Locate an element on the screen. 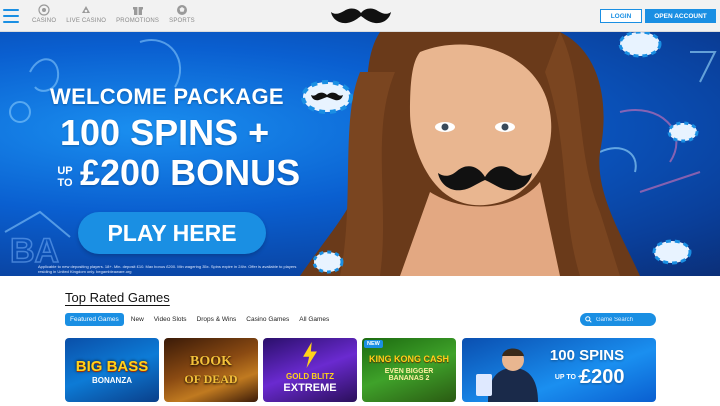 This screenshot has height=406, width=720. nav-item-sports: SPORTS is located at coordinates (182, 14).